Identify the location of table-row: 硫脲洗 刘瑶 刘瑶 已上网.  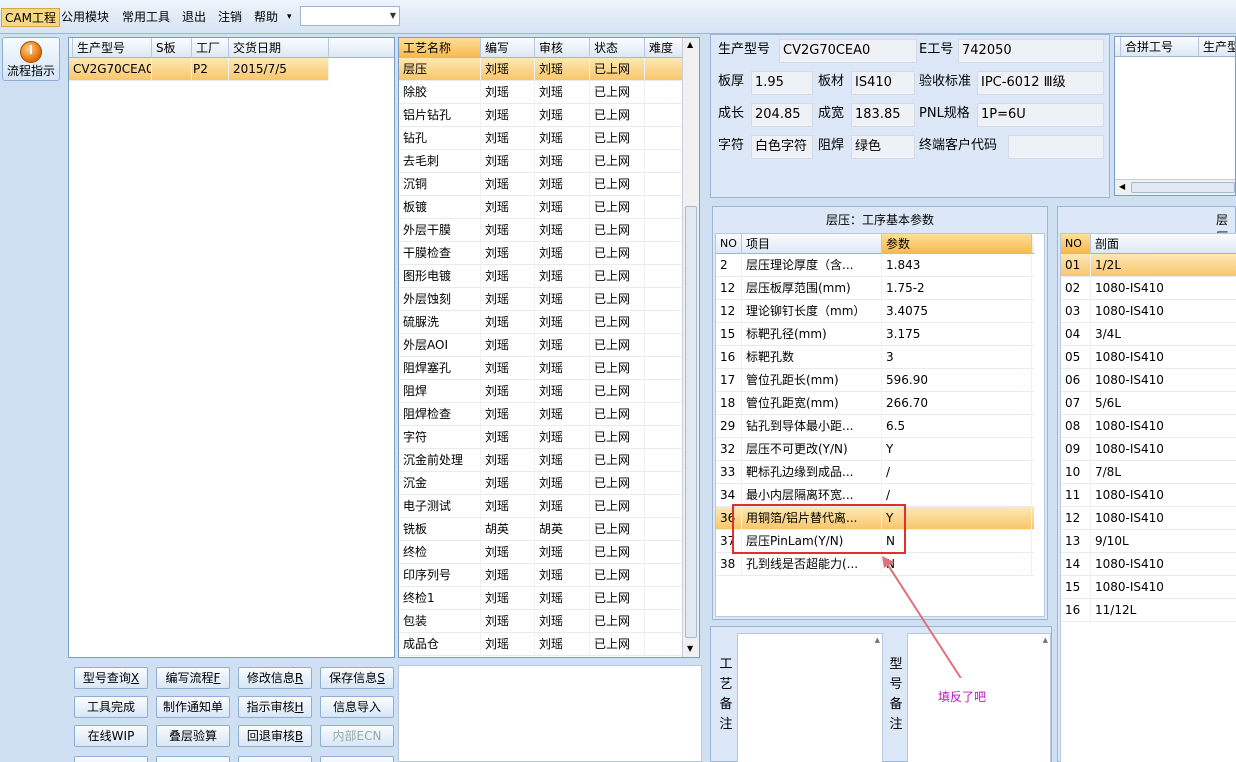
(541, 322).